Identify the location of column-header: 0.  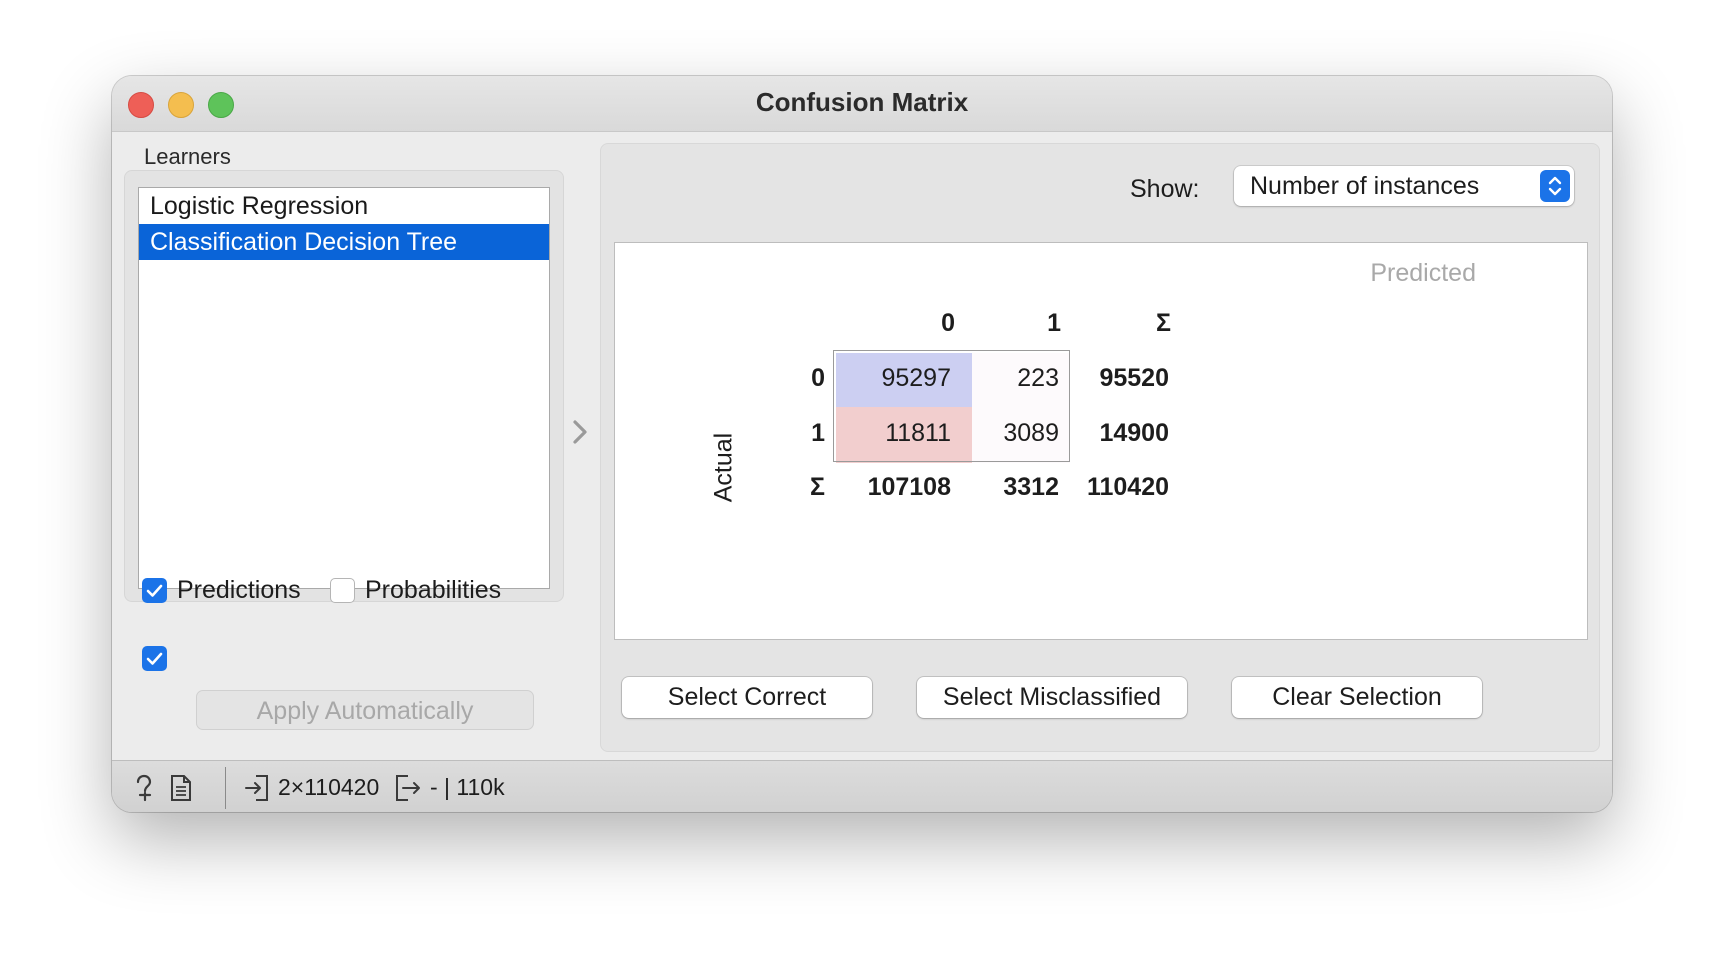
(948, 323).